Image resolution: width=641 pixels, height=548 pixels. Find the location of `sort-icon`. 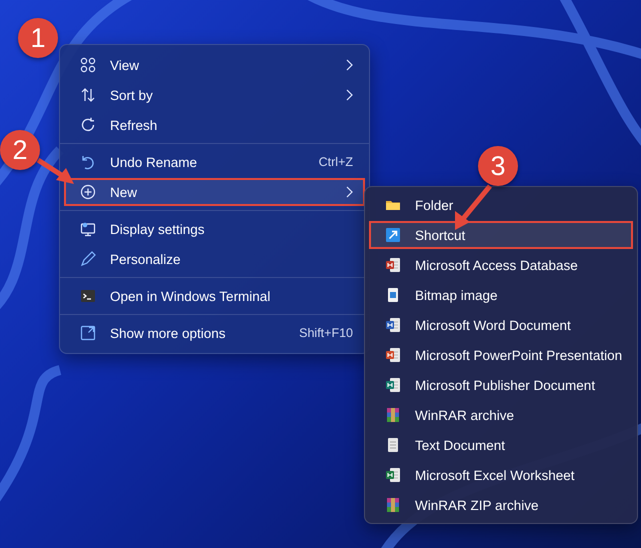

sort-icon is located at coordinates (88, 95).